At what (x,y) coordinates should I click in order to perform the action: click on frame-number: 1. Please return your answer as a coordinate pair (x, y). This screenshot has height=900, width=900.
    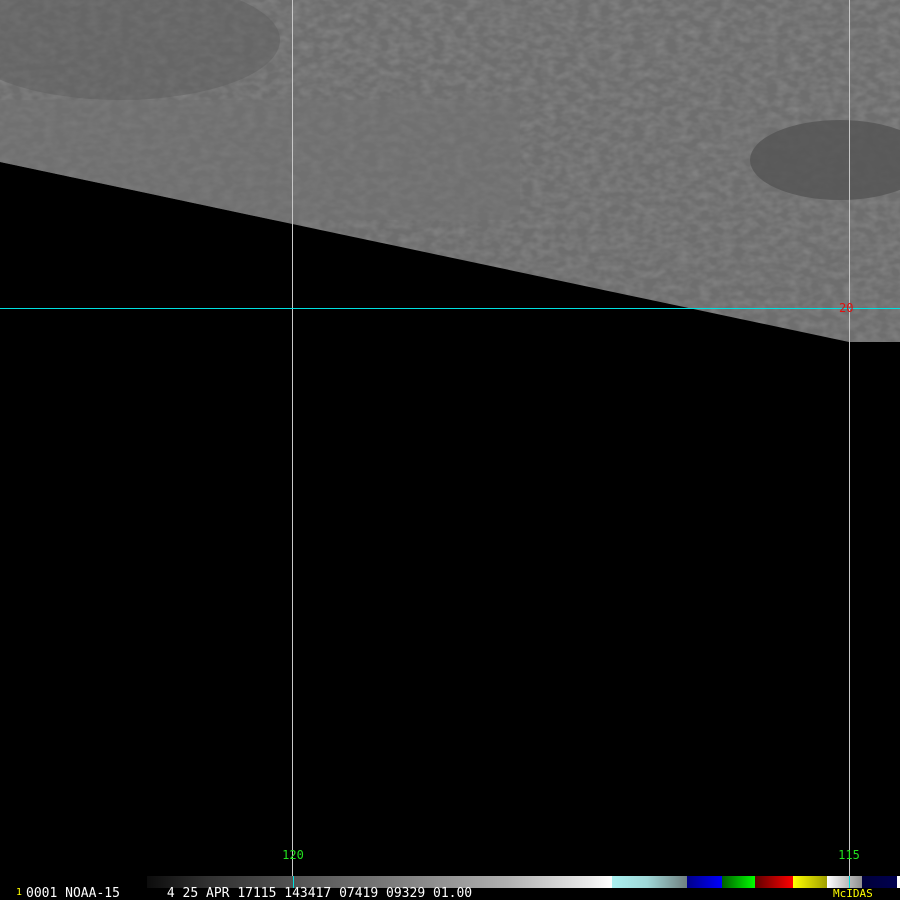
    Looking at the image, I should click on (19, 892).